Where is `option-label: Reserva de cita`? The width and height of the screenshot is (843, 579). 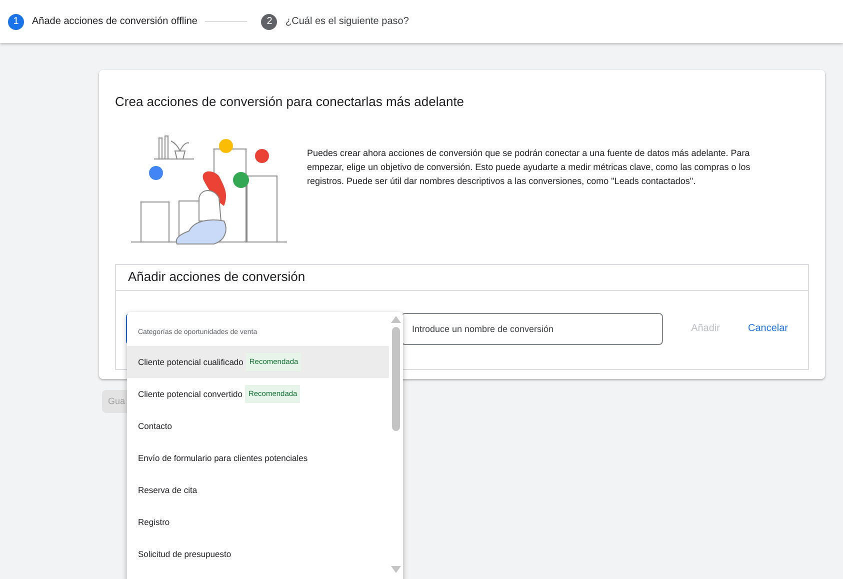 option-label: Reserva de cita is located at coordinates (168, 490).